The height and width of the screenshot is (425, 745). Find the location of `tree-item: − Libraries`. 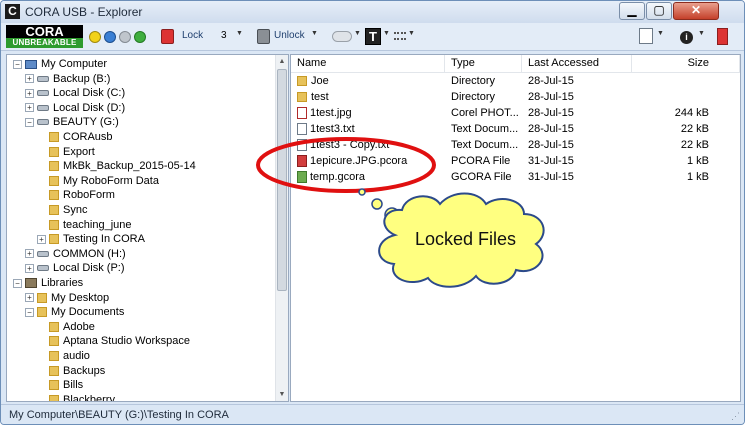

tree-item: − Libraries is located at coordinates (48, 283).